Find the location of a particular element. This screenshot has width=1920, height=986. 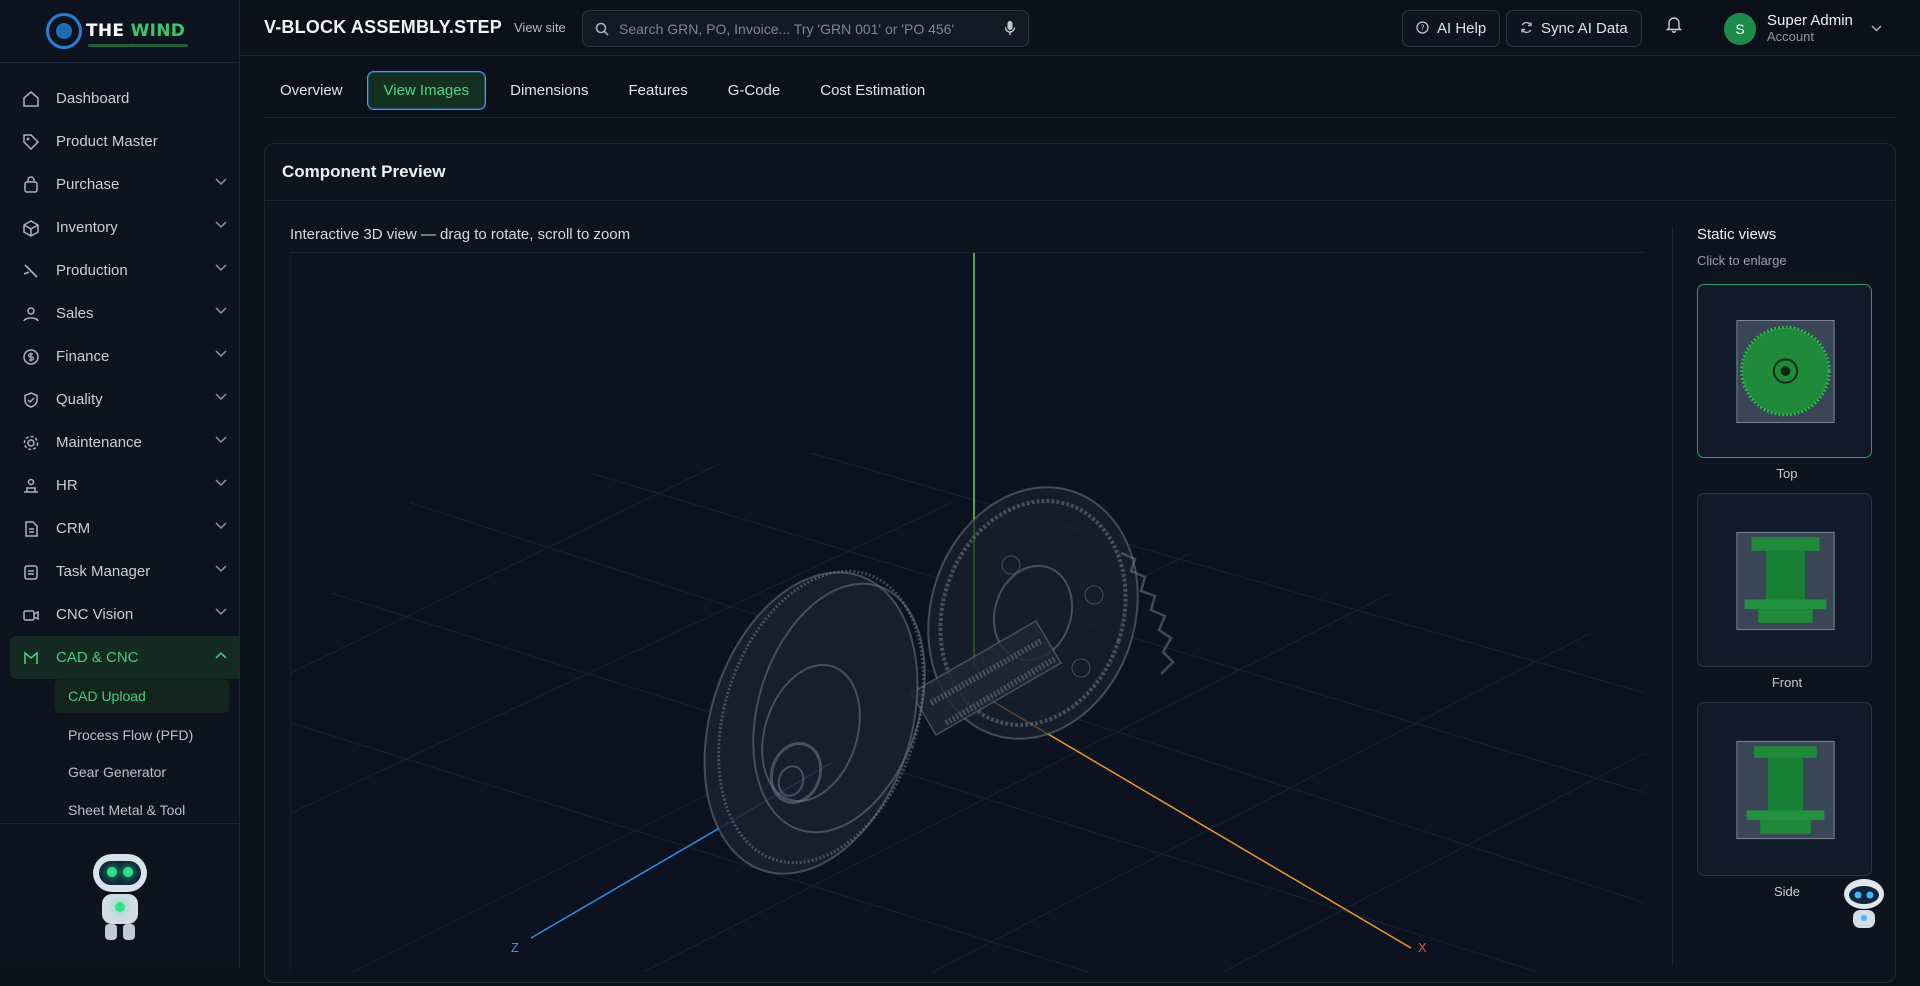

hammer-icon is located at coordinates (31, 271).